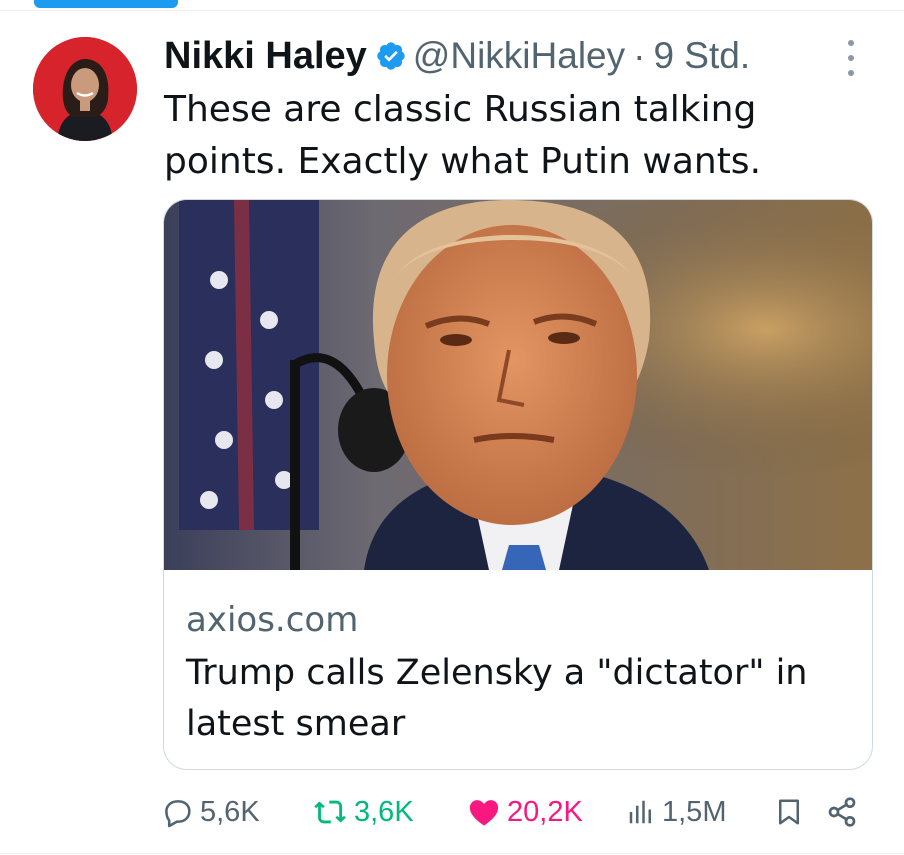 This screenshot has height=855, width=904. I want to click on like-button: 20,2K, so click(525, 812).